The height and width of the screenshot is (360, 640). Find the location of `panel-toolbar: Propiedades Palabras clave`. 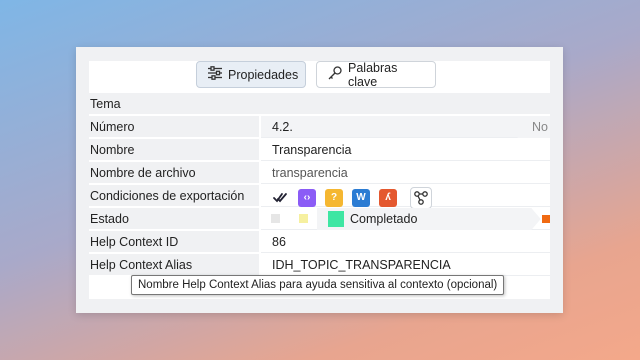

panel-toolbar: Propiedades Palabras clave is located at coordinates (319, 76).